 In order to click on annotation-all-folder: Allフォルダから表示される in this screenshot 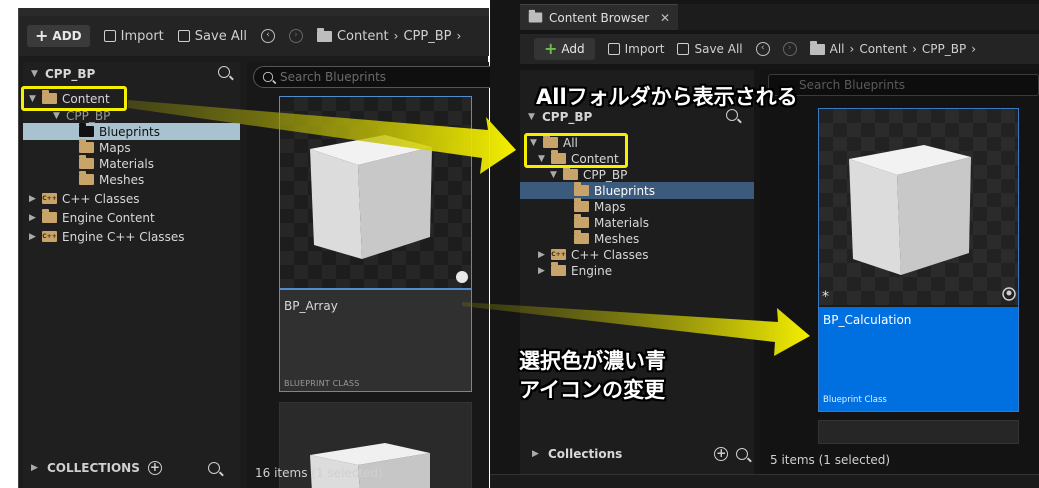, I will do `click(667, 97)`.